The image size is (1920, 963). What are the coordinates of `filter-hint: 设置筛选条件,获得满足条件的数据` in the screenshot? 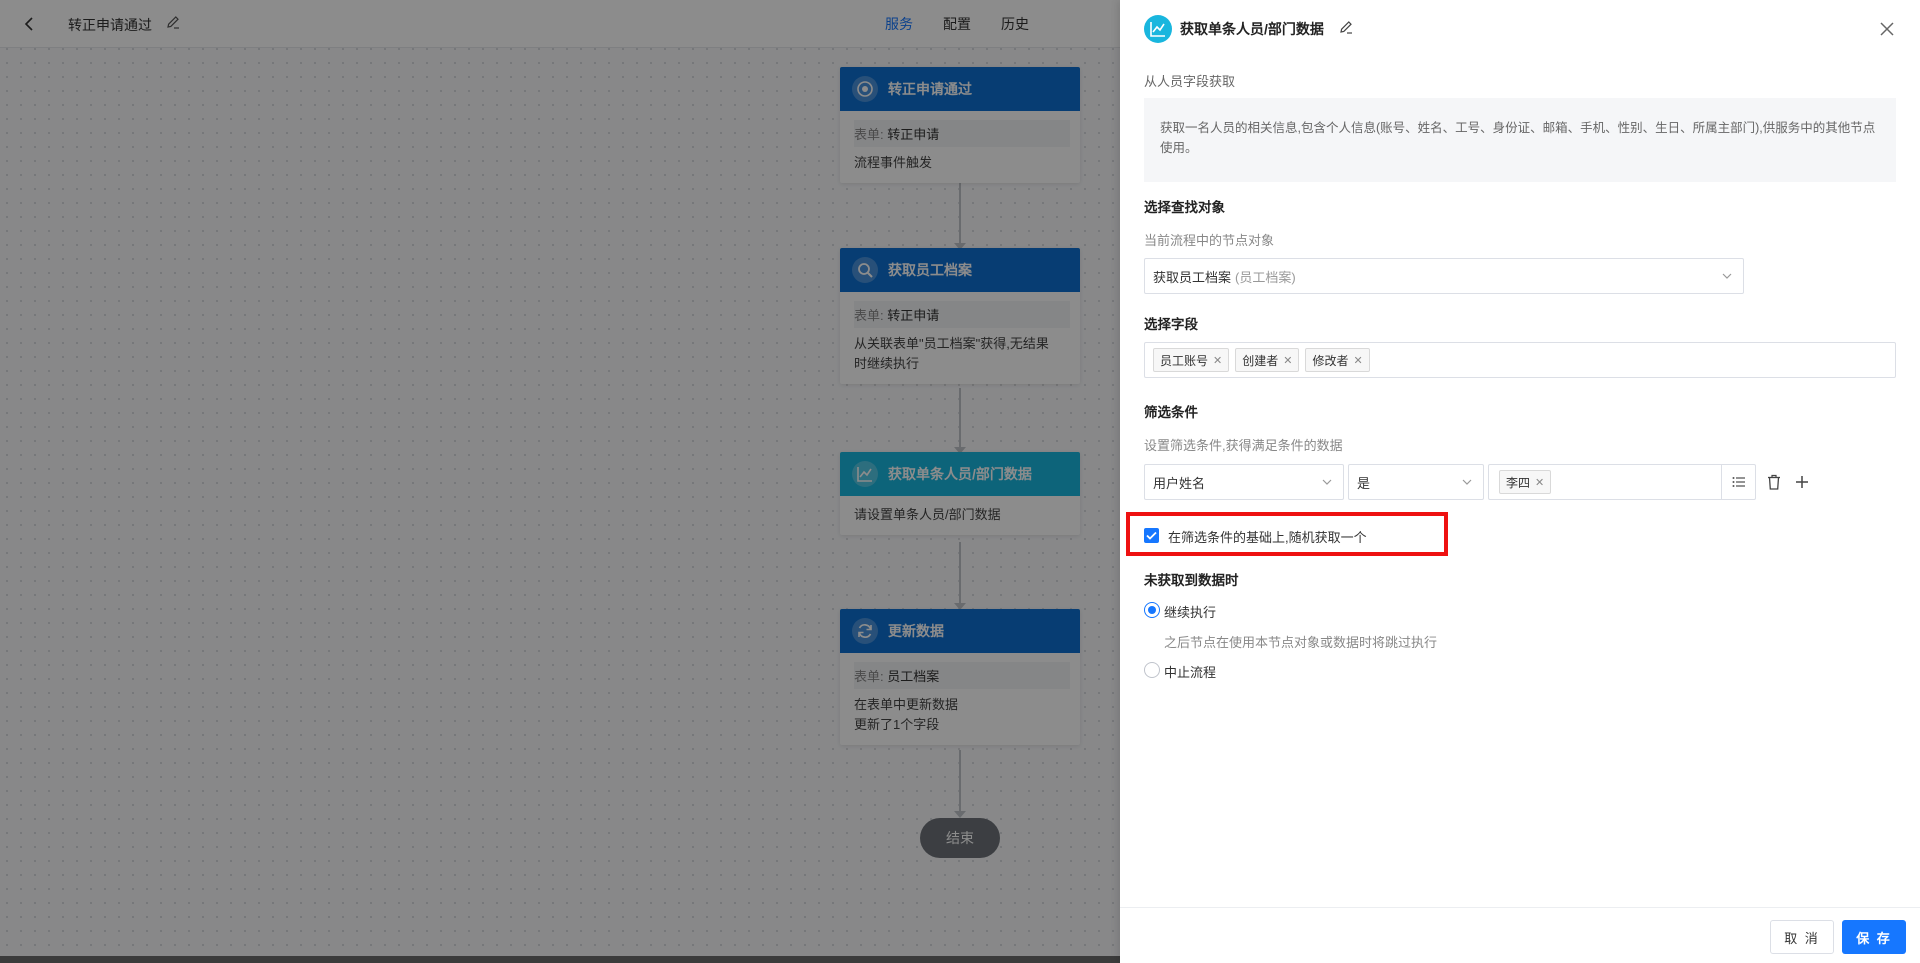 It's located at (1243, 445).